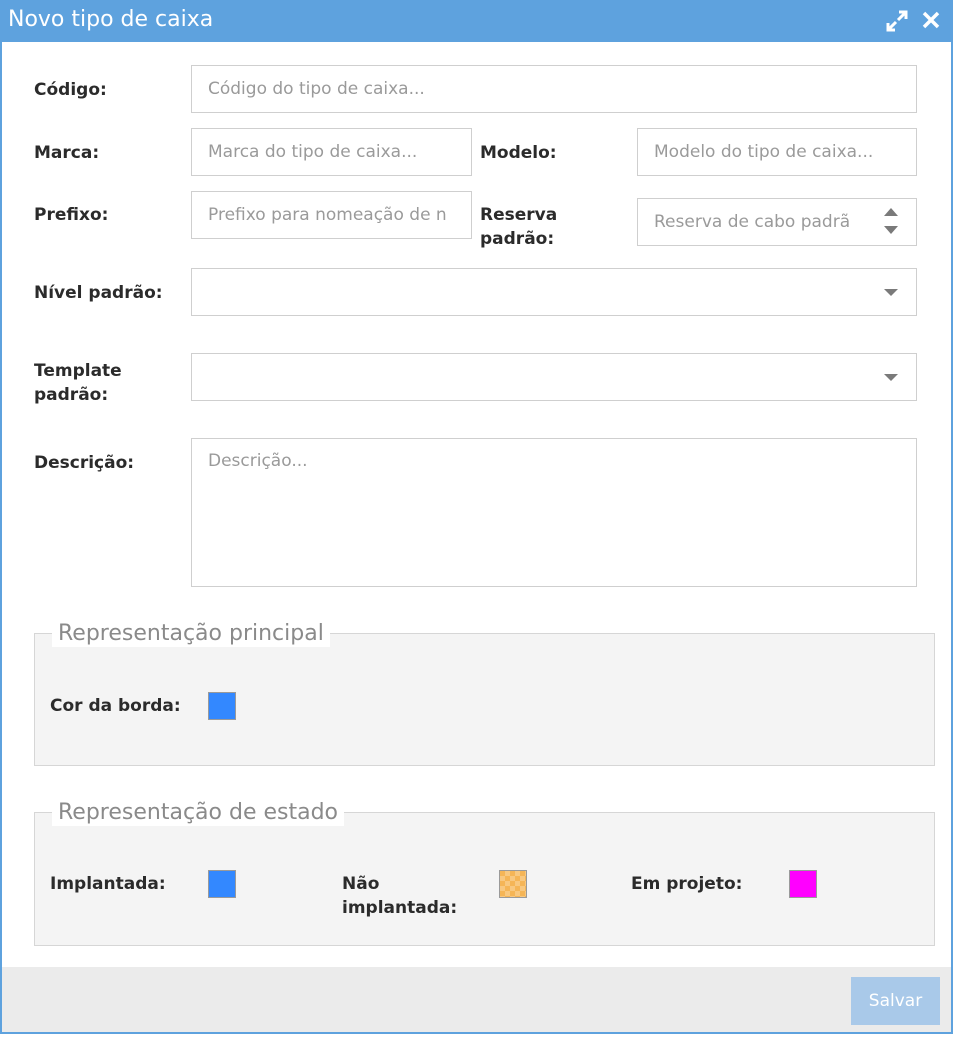 The height and width of the screenshot is (1038, 953). What do you see at coordinates (554, 89) in the screenshot?
I see `codigo-input` at bounding box center [554, 89].